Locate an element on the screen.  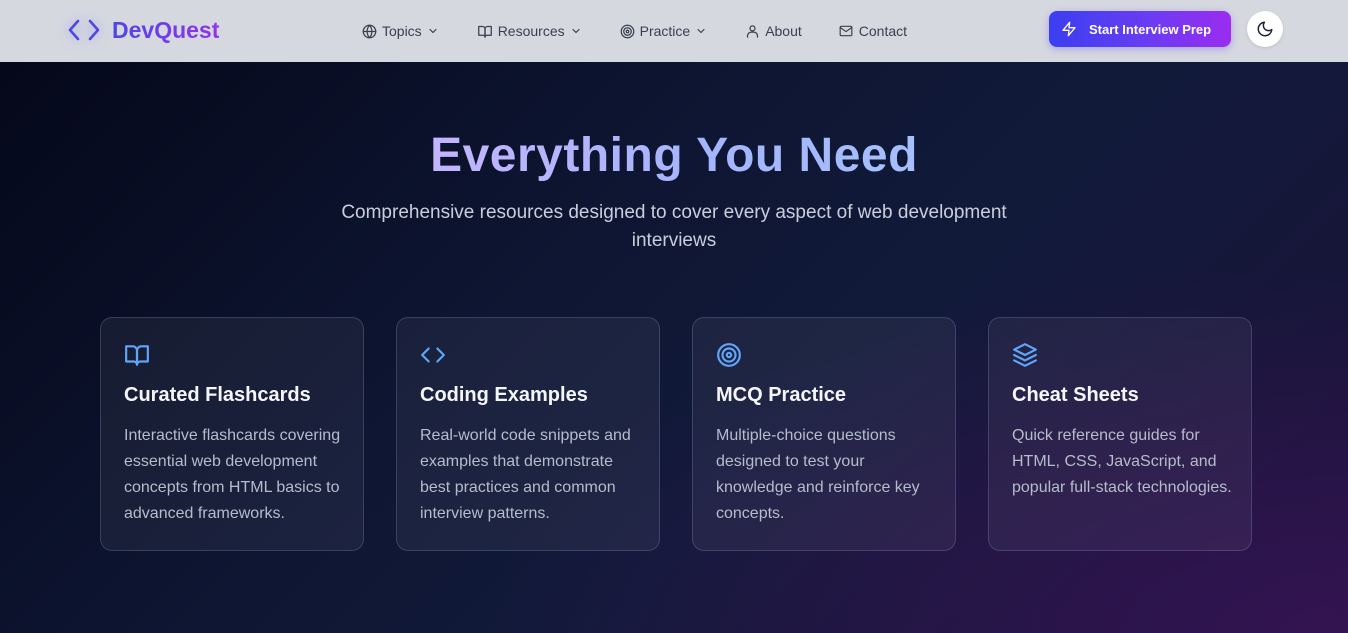
nav-item-practice: Practice is located at coordinates (664, 31).